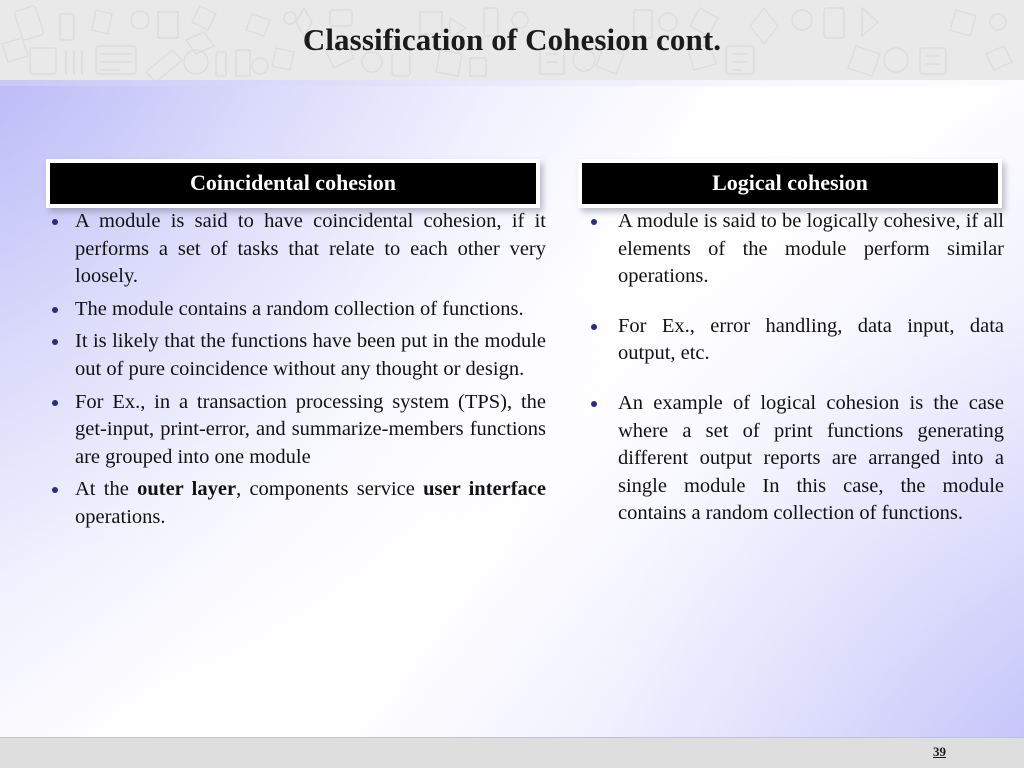  Describe the element at coordinates (120, 516) in the screenshot. I see `bullet-text: operations.` at that location.